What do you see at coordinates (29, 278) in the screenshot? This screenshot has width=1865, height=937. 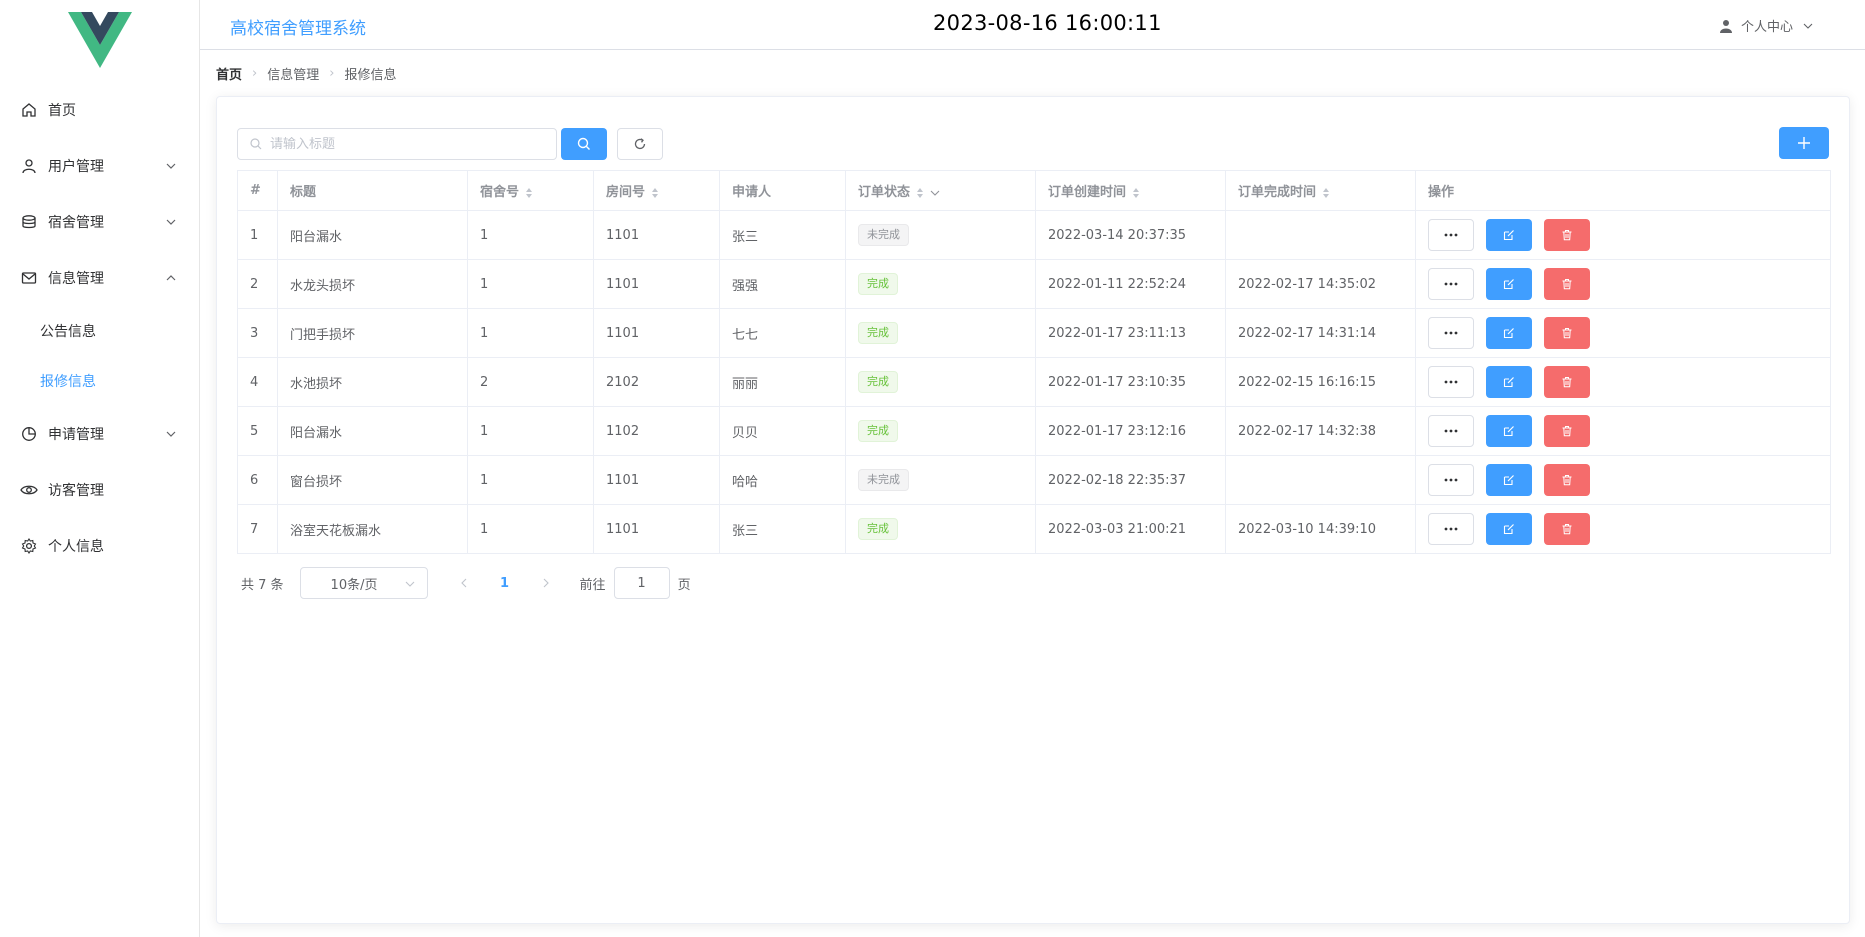 I see `message-icon` at bounding box center [29, 278].